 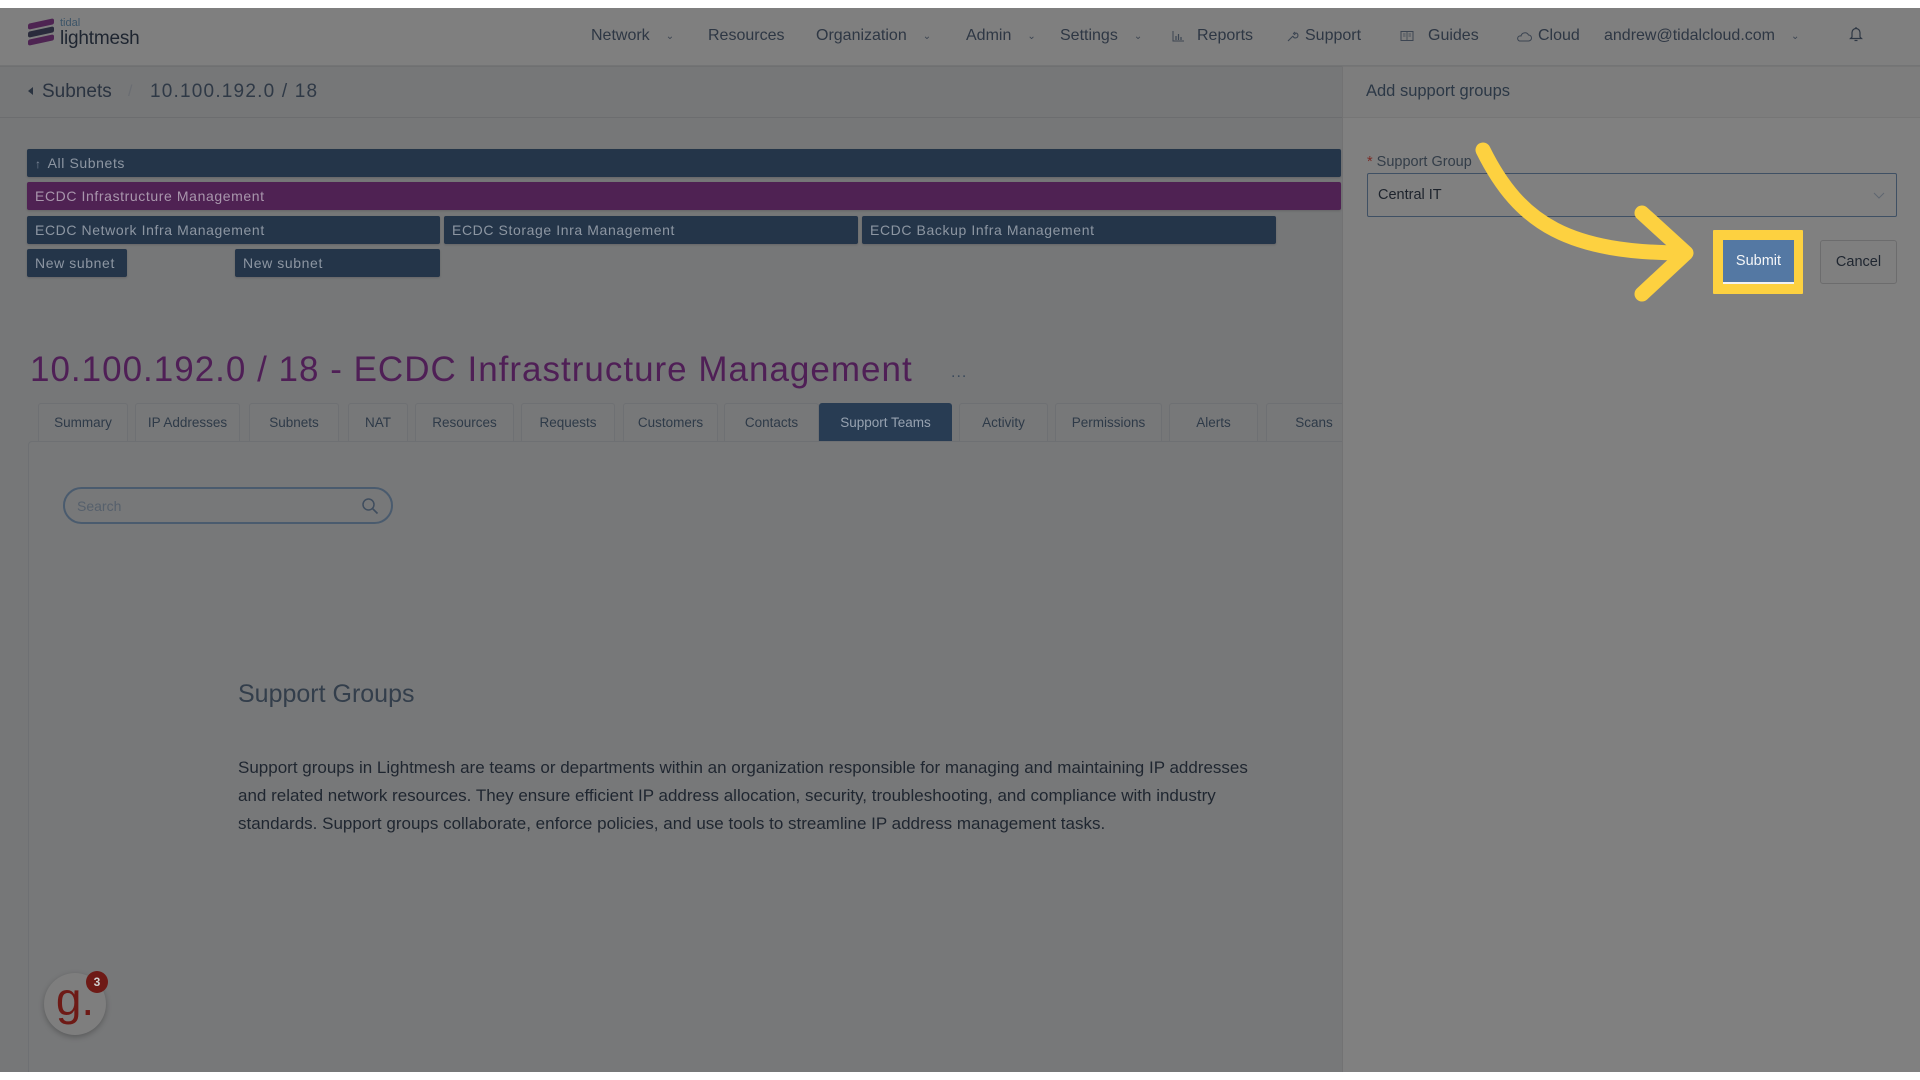 I want to click on drawer-title: Add support groups, so click(x=1438, y=91).